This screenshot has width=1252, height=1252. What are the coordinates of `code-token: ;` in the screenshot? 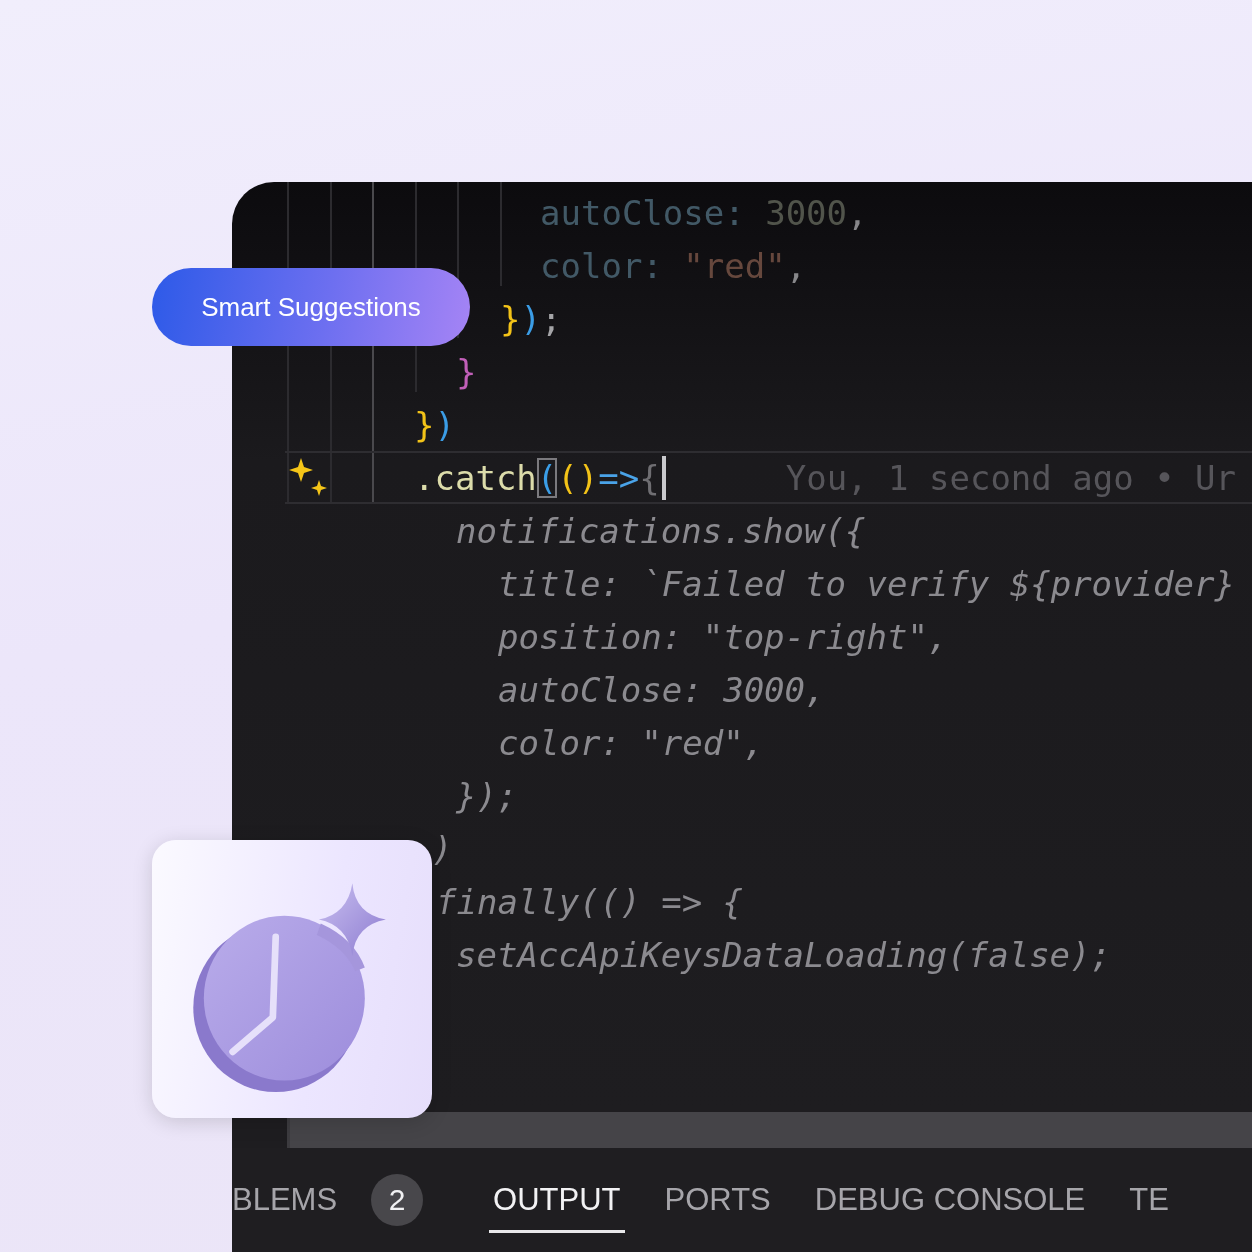 It's located at (551, 318).